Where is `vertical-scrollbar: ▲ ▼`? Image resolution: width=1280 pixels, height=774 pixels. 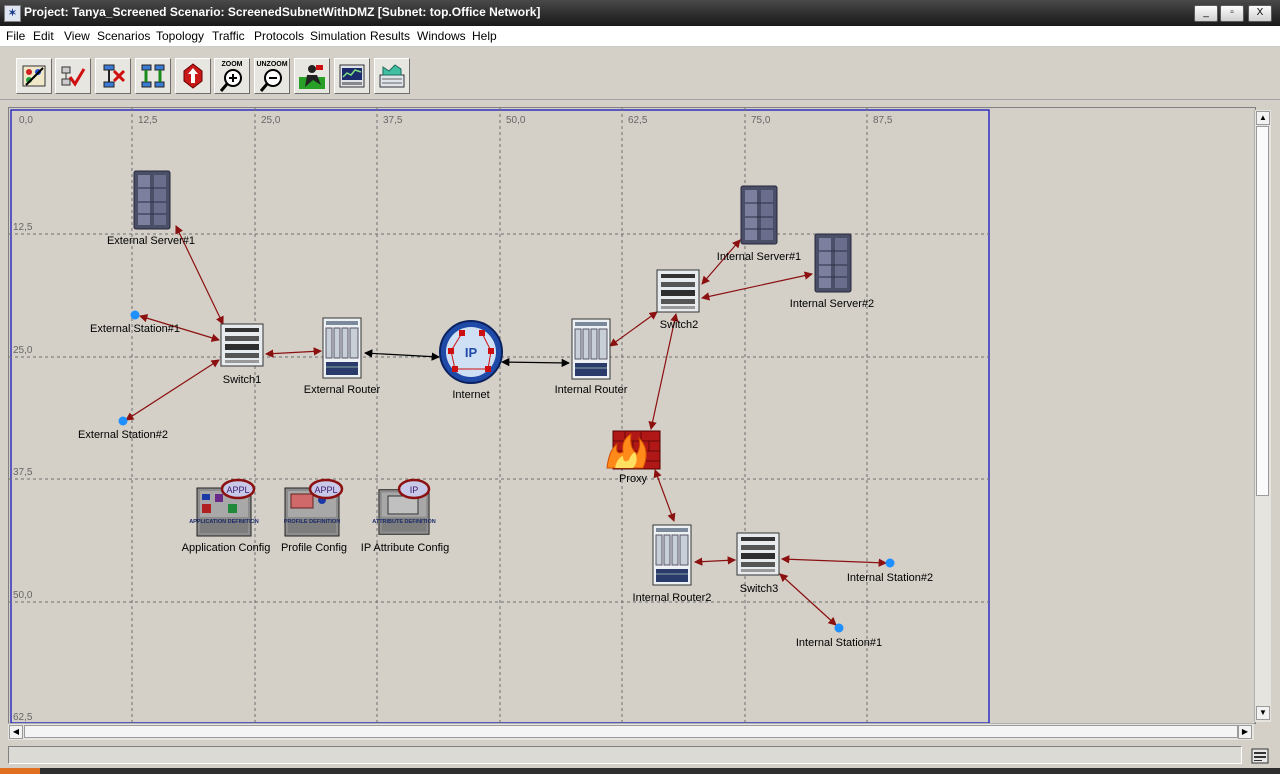 vertical-scrollbar: ▲ ▼ is located at coordinates (1262, 416).